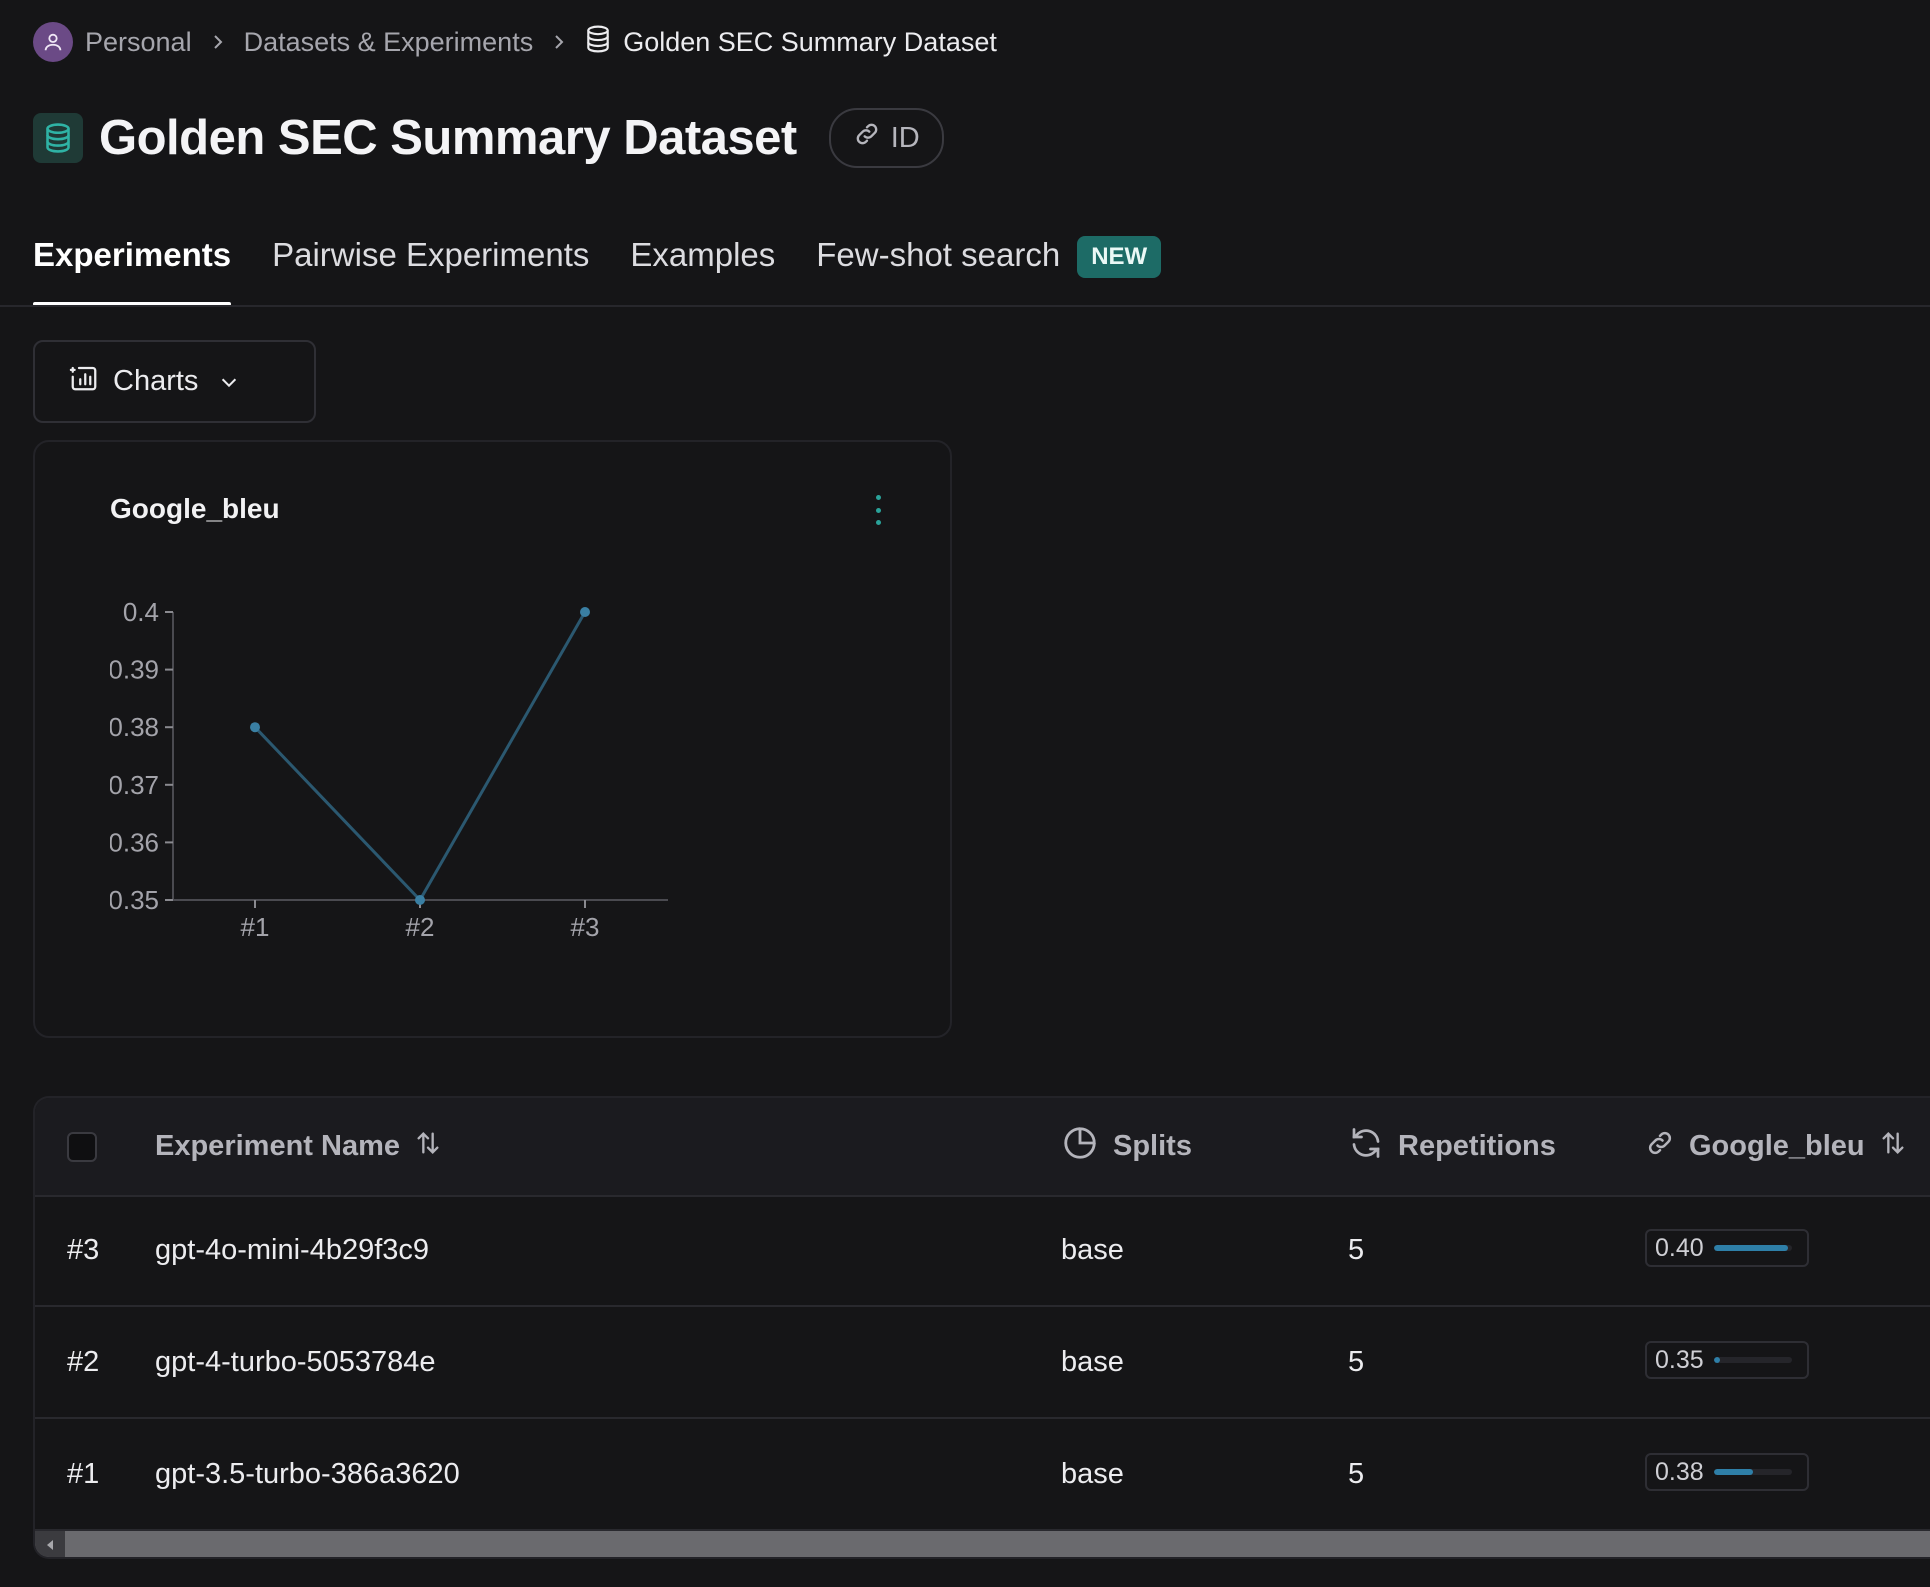  I want to click on score-pill: 0.40, so click(1727, 1248).